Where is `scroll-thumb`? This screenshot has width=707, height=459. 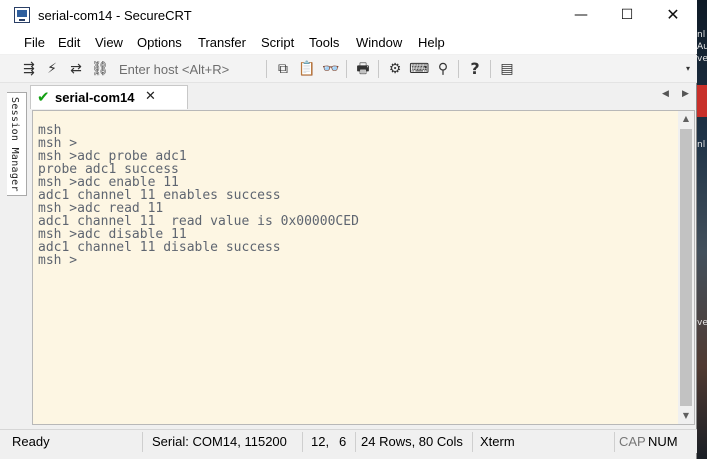
scroll-thumb is located at coordinates (686, 267).